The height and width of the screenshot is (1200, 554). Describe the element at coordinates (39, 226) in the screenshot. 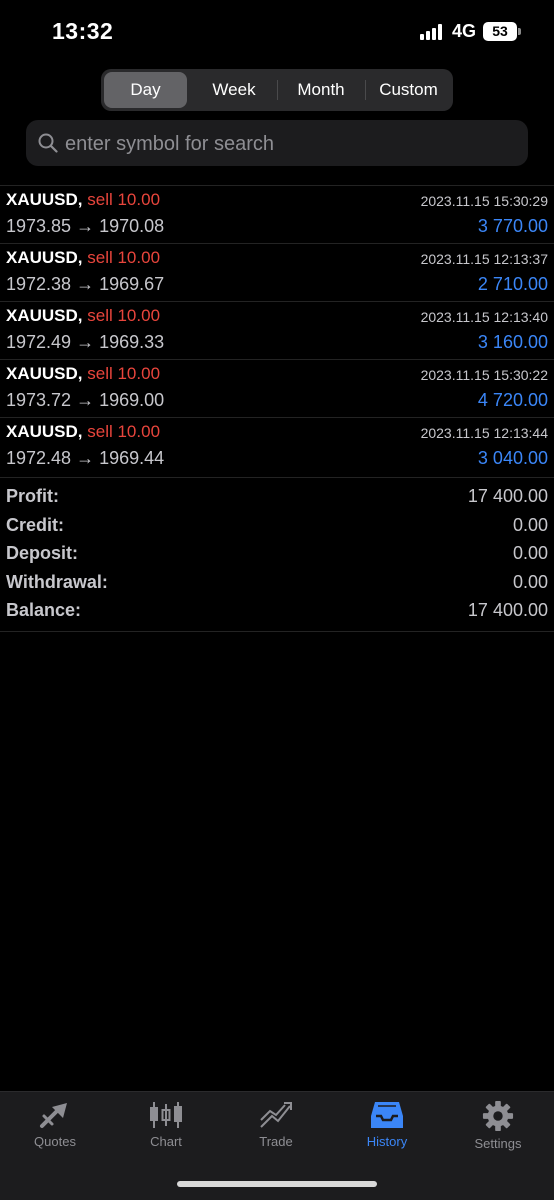

I see `deal-open-price: 1973.85` at that location.